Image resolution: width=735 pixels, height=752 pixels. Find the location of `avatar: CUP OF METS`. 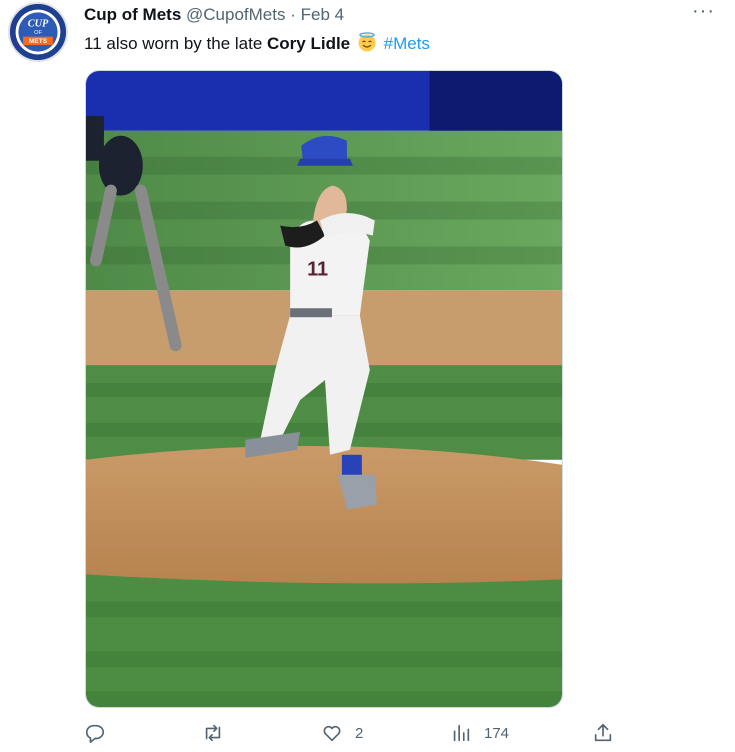

avatar: CUP OF METS is located at coordinates (38, 32).